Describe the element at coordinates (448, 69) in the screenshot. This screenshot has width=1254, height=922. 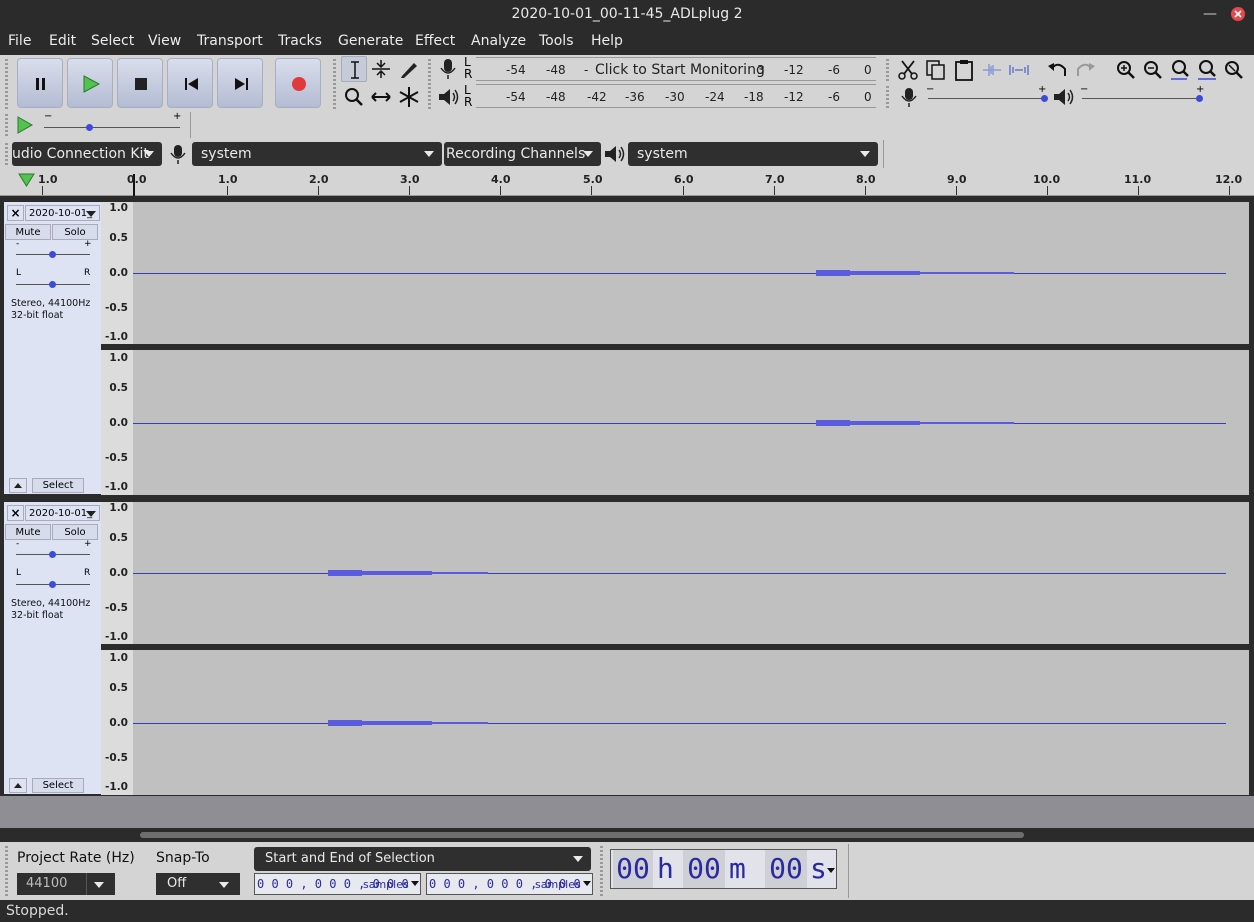
I see `record-meter-icon` at that location.